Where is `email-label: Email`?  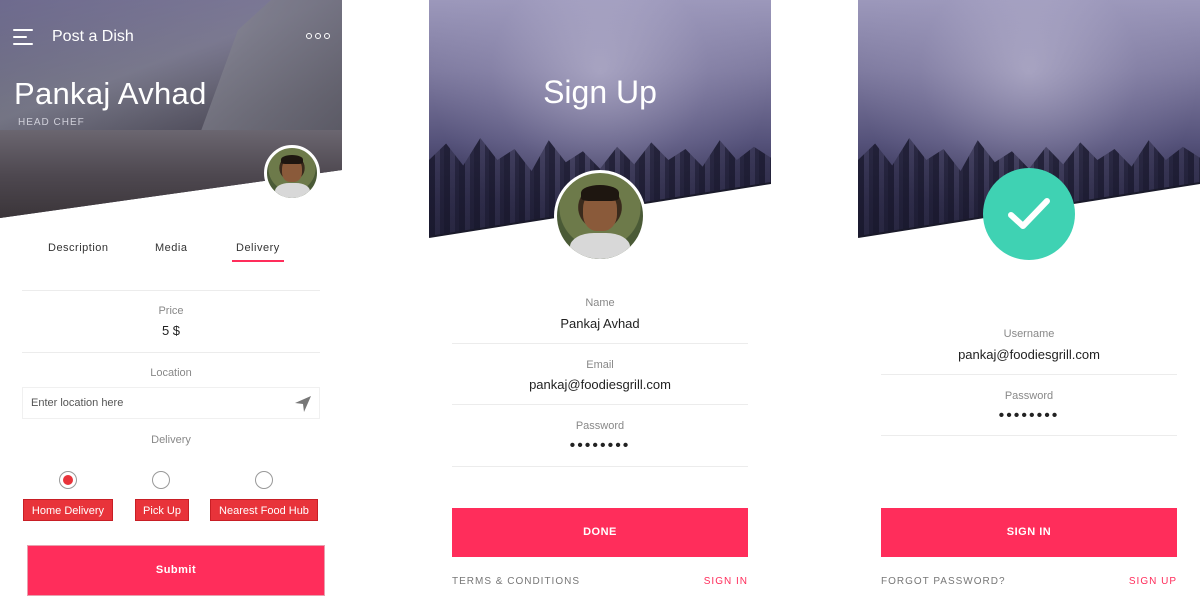 email-label: Email is located at coordinates (600, 365).